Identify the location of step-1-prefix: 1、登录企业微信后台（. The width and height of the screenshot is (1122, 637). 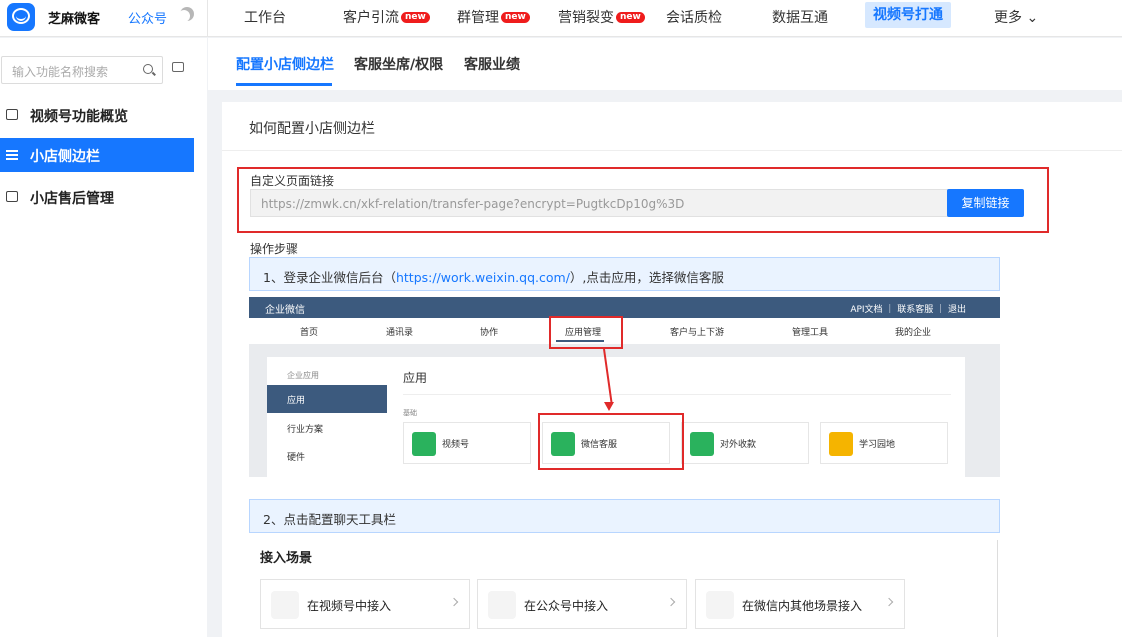
(329, 277).